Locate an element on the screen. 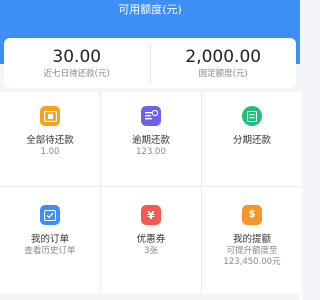 The height and width of the screenshot is (300, 320). grid-item-coupons: ¥ 优惠券 3张 is located at coordinates (151, 243).